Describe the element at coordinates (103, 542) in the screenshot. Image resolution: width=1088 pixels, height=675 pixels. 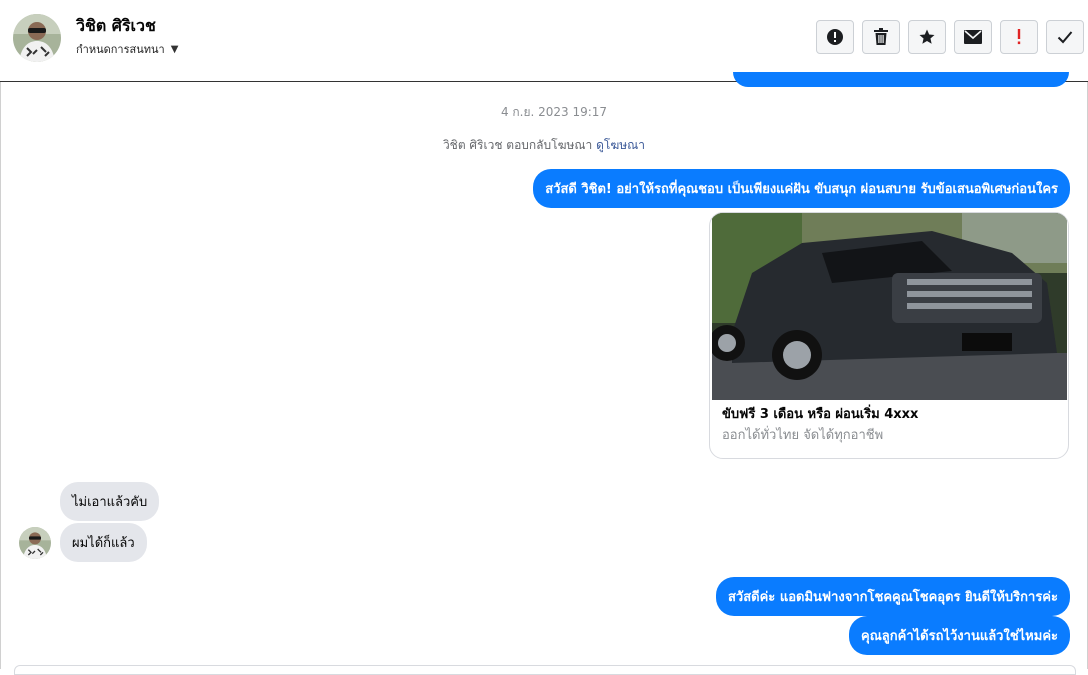
I see `incoming-message: ผมได้ก็แล้ว` at that location.